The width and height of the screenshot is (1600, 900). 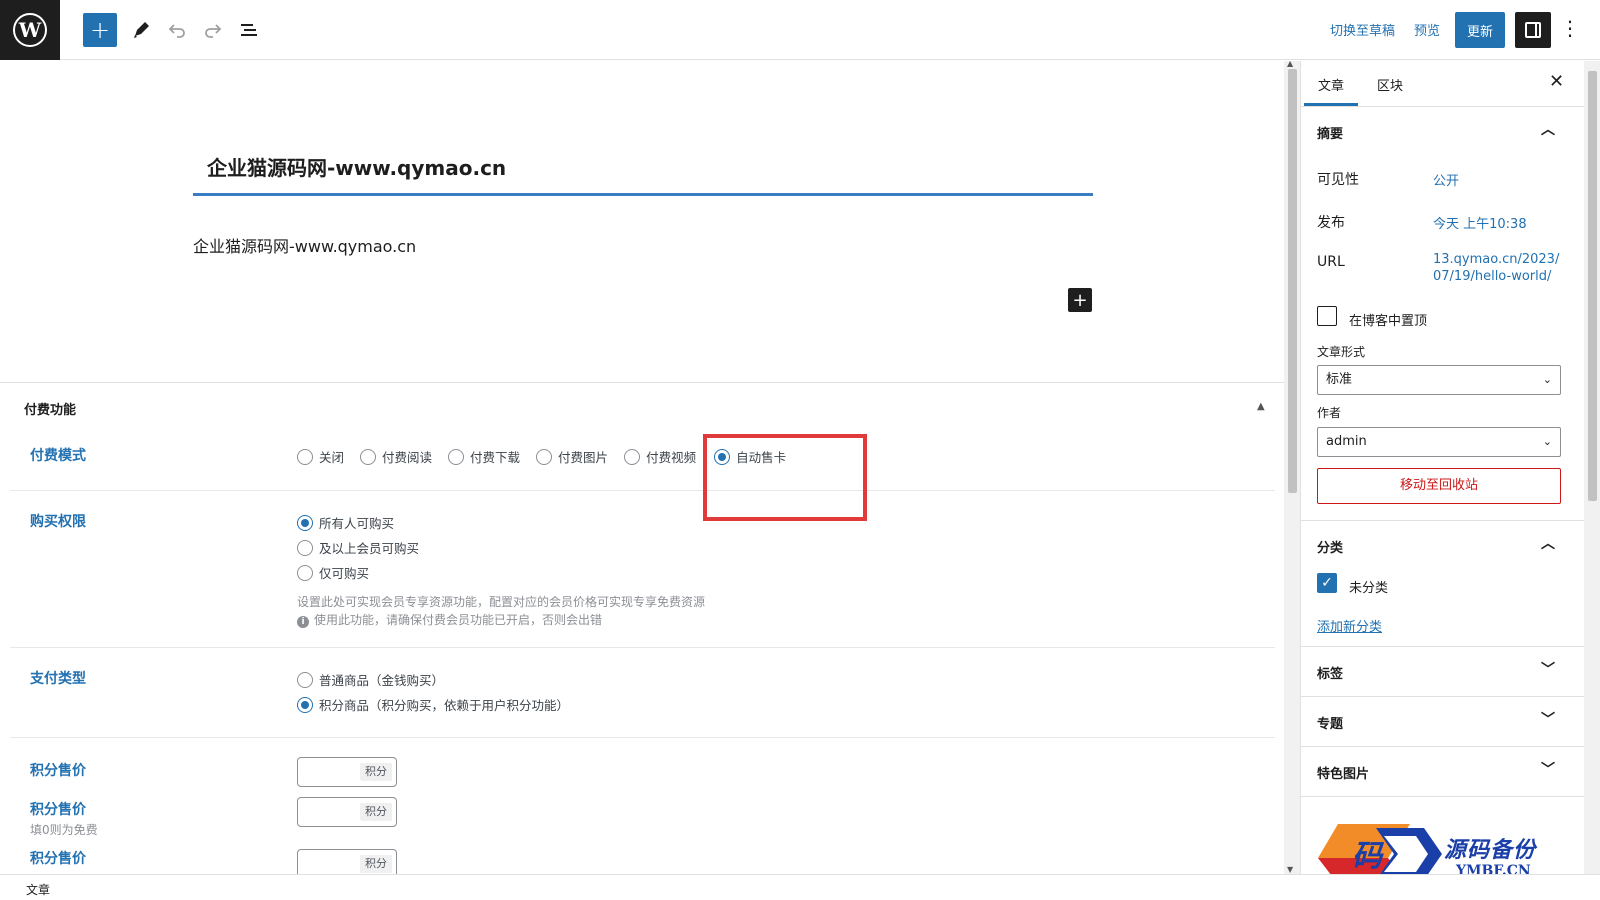 What do you see at coordinates (643, 171) in the screenshot?
I see `post-title: 企业猫源码网-www.qymao.cn` at bounding box center [643, 171].